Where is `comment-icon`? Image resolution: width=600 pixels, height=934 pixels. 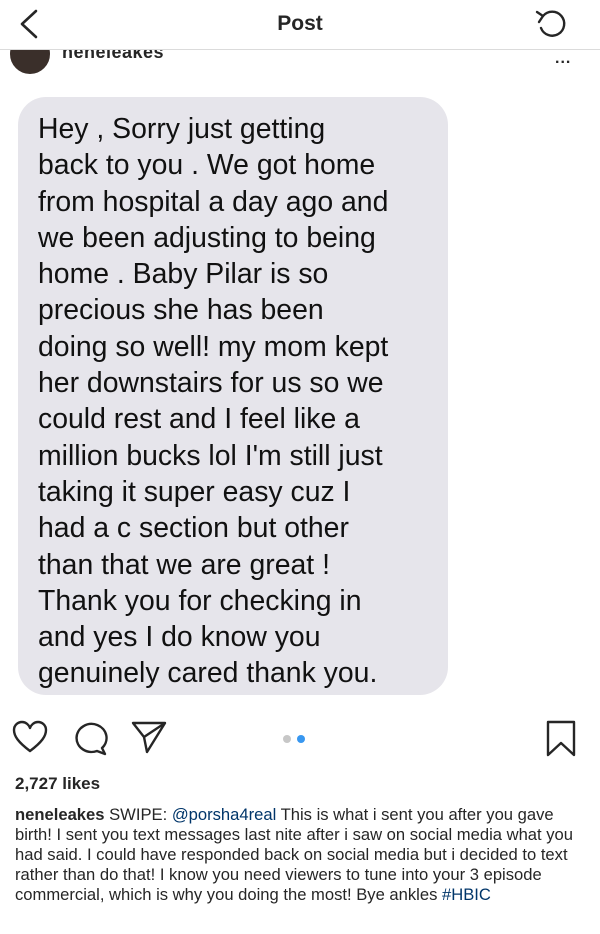
comment-icon is located at coordinates (90, 738).